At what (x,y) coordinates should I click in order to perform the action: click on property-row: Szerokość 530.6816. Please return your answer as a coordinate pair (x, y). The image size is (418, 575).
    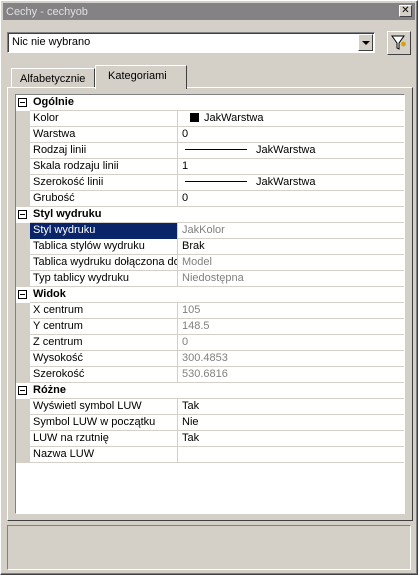
    Looking at the image, I should click on (210, 375).